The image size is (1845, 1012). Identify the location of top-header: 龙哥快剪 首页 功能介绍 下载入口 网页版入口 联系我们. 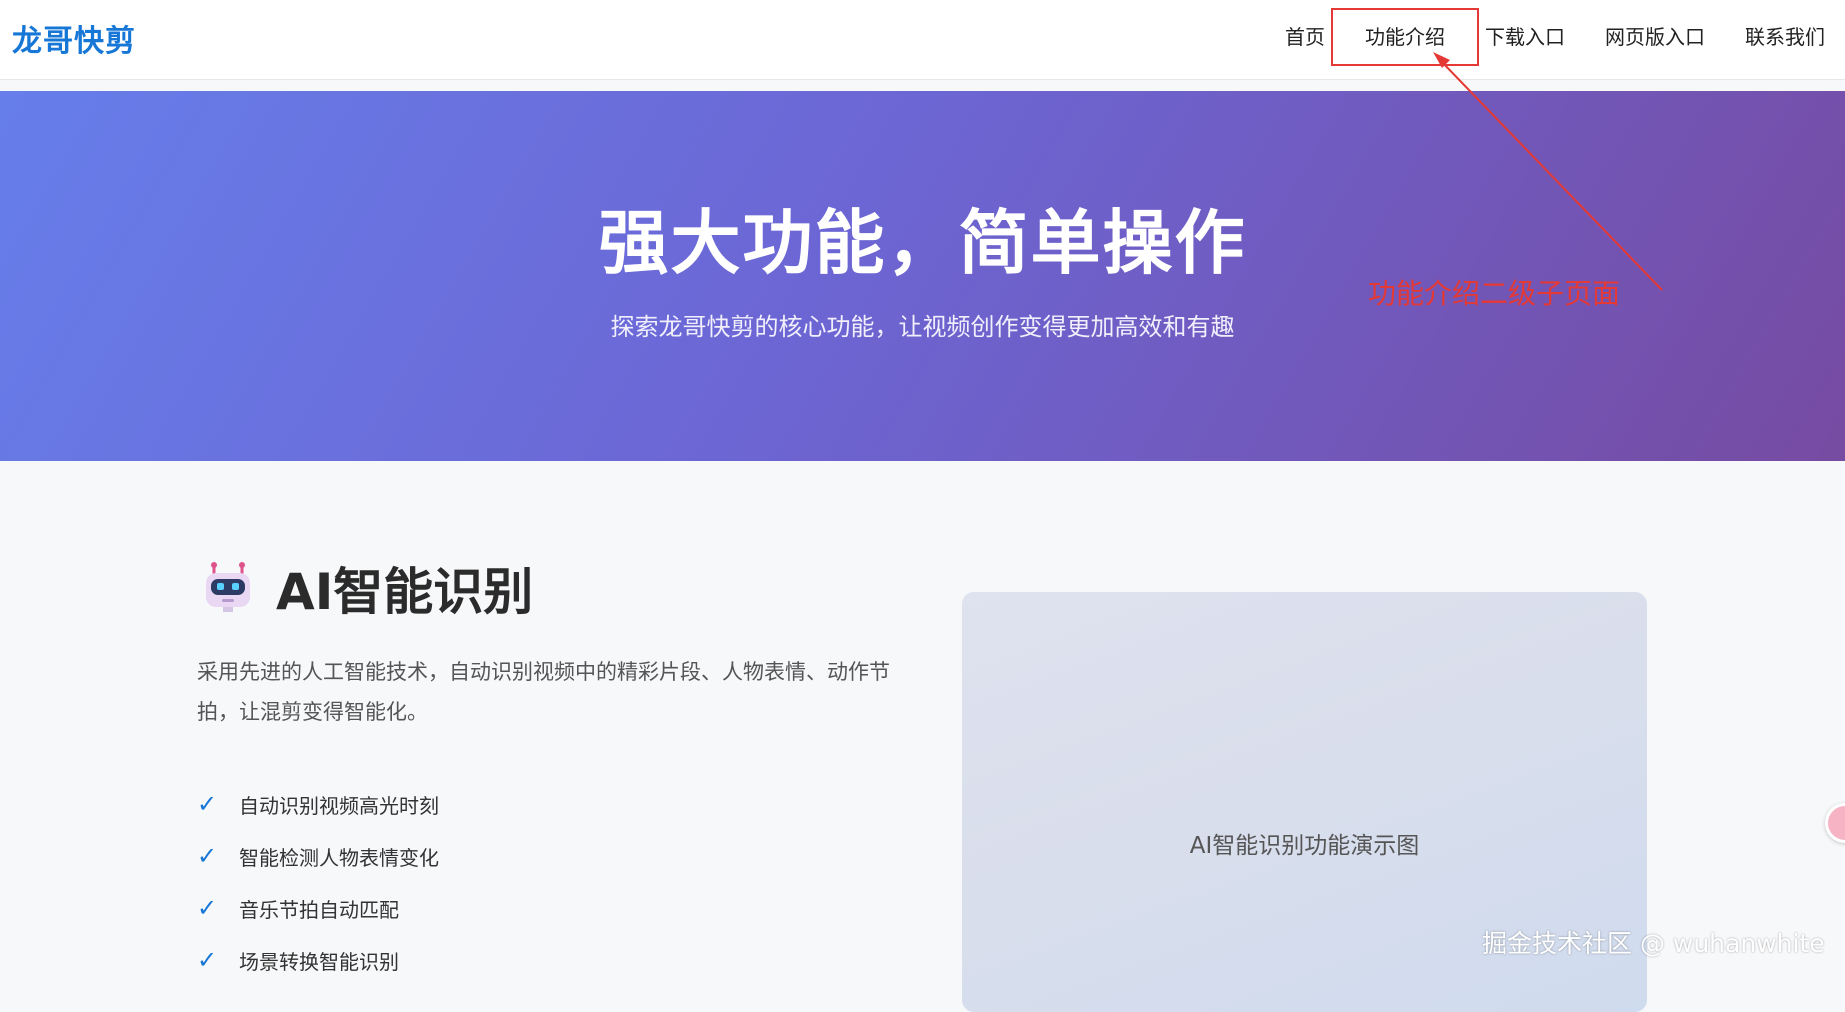
(922, 40).